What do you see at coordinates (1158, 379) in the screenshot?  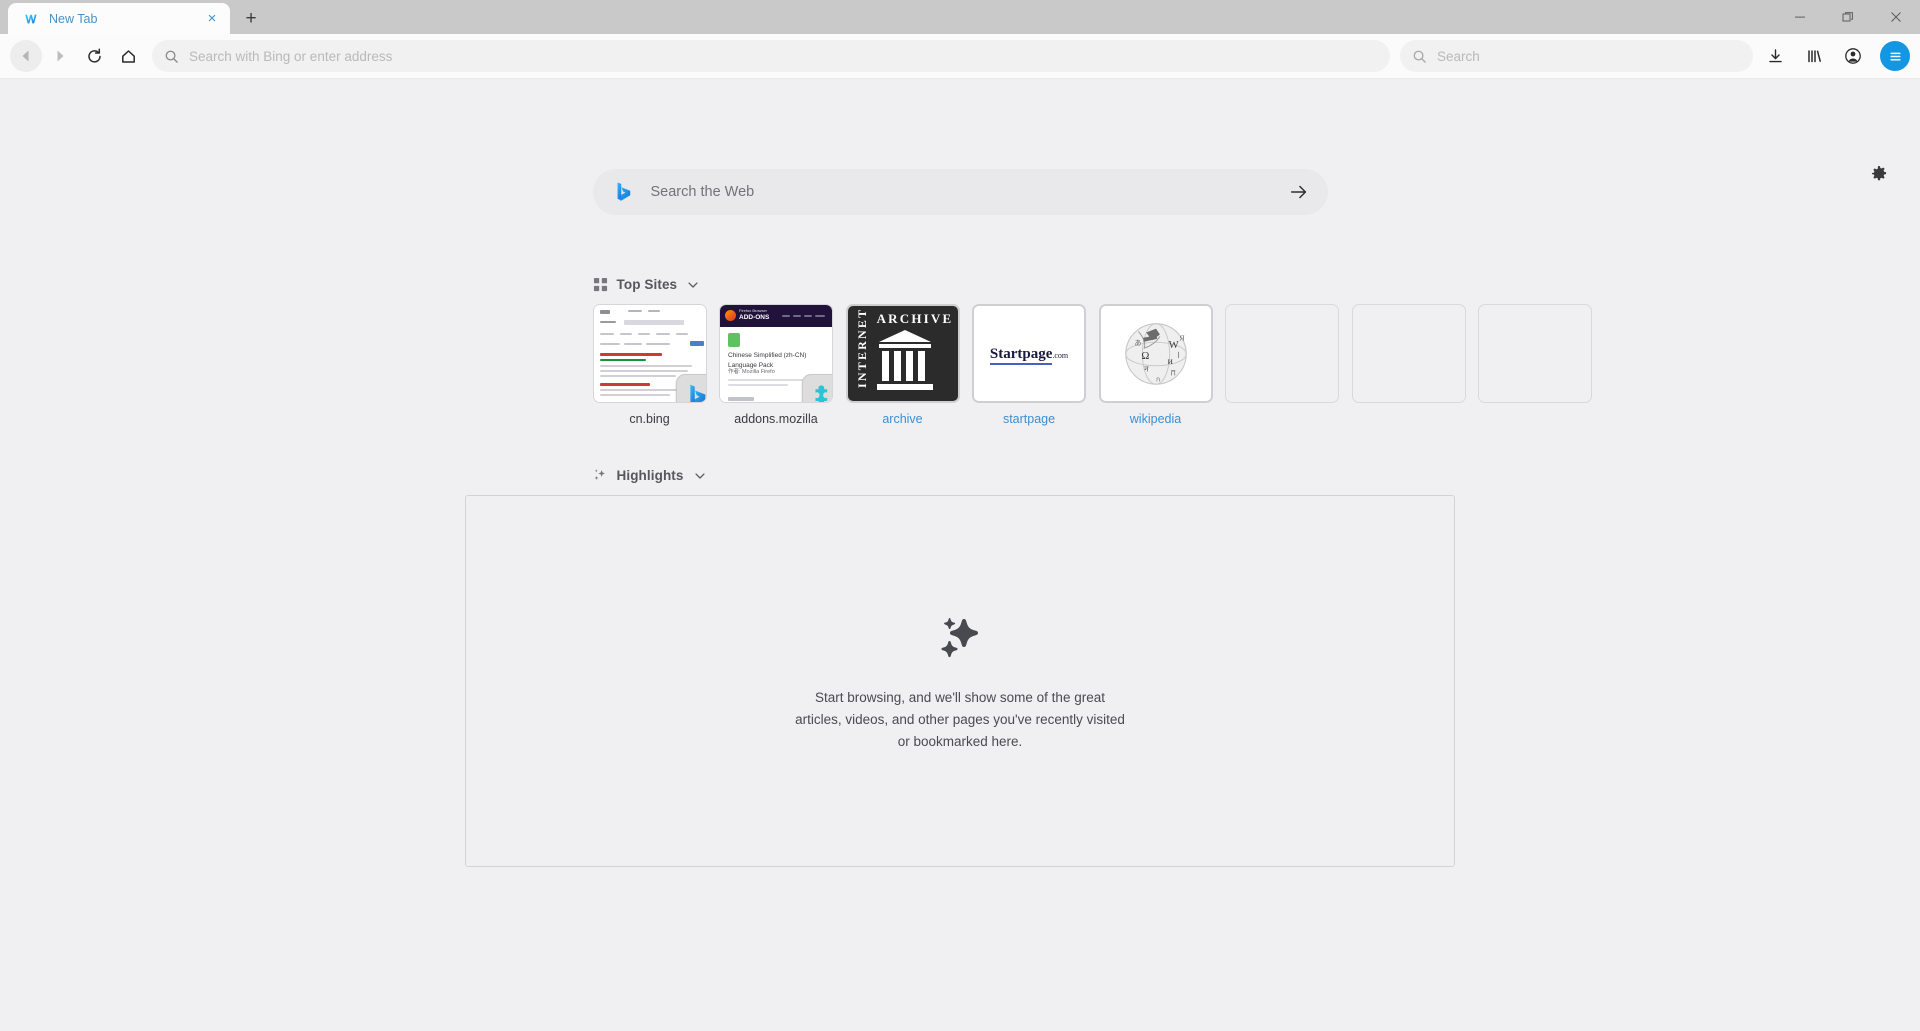 I see `svg-text: ก` at bounding box center [1158, 379].